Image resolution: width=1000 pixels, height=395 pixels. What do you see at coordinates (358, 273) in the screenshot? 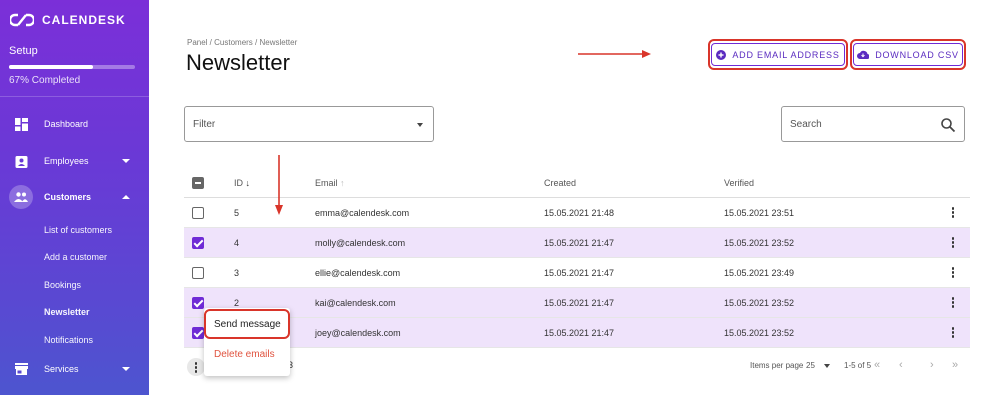
I see `cell-email: ellie@calendesk.com` at bounding box center [358, 273].